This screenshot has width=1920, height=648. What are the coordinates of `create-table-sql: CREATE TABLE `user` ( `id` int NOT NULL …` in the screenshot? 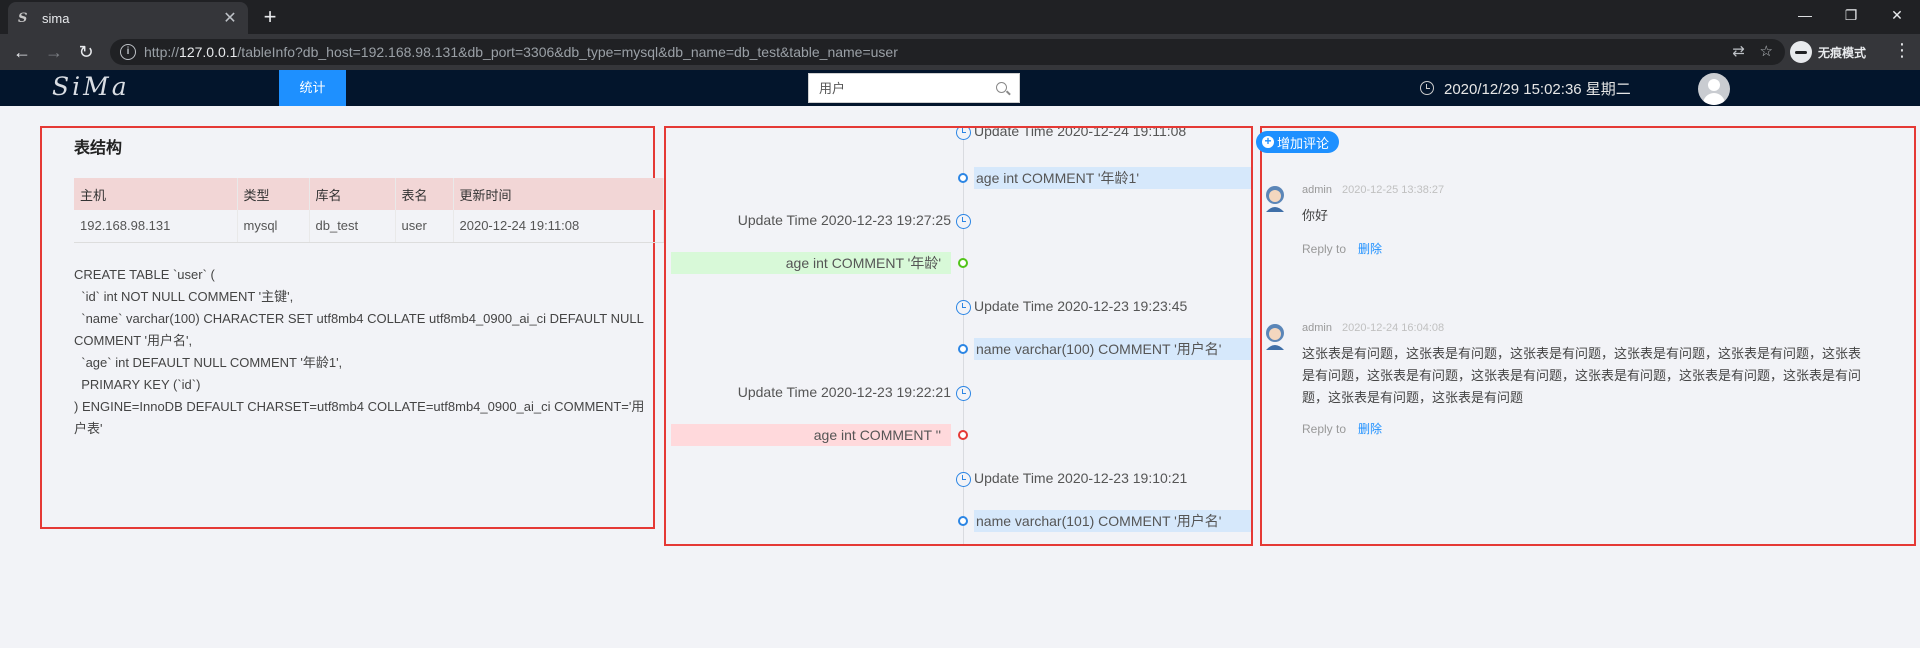 It's located at (364, 352).